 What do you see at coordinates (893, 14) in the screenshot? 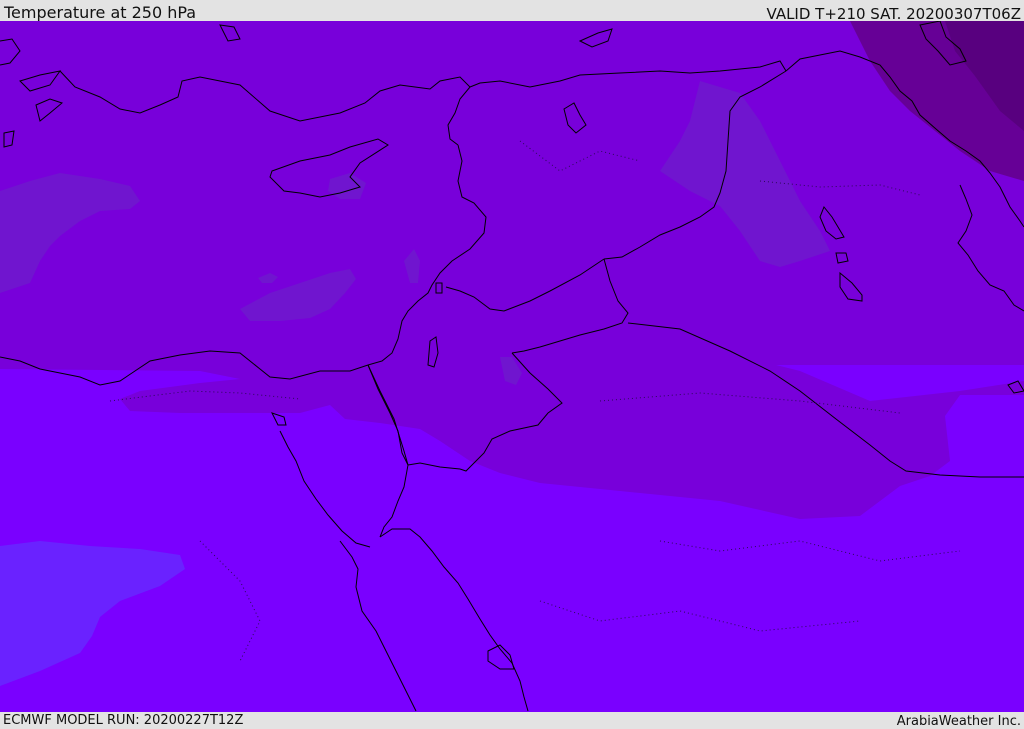
I see `valid-time: VALID T+210 SAT. 20200307T06Z` at bounding box center [893, 14].